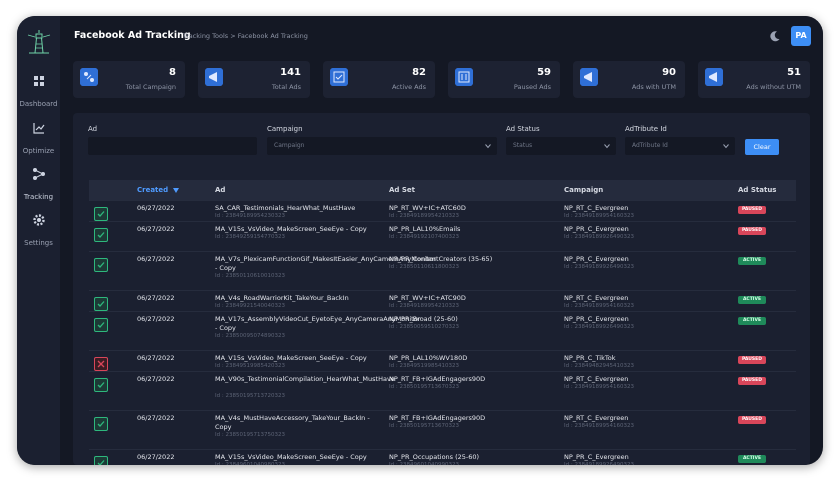 This screenshot has width=839, height=481. I want to click on stat-card-ads-without-utm: 51 Ads without UTM, so click(754, 79).